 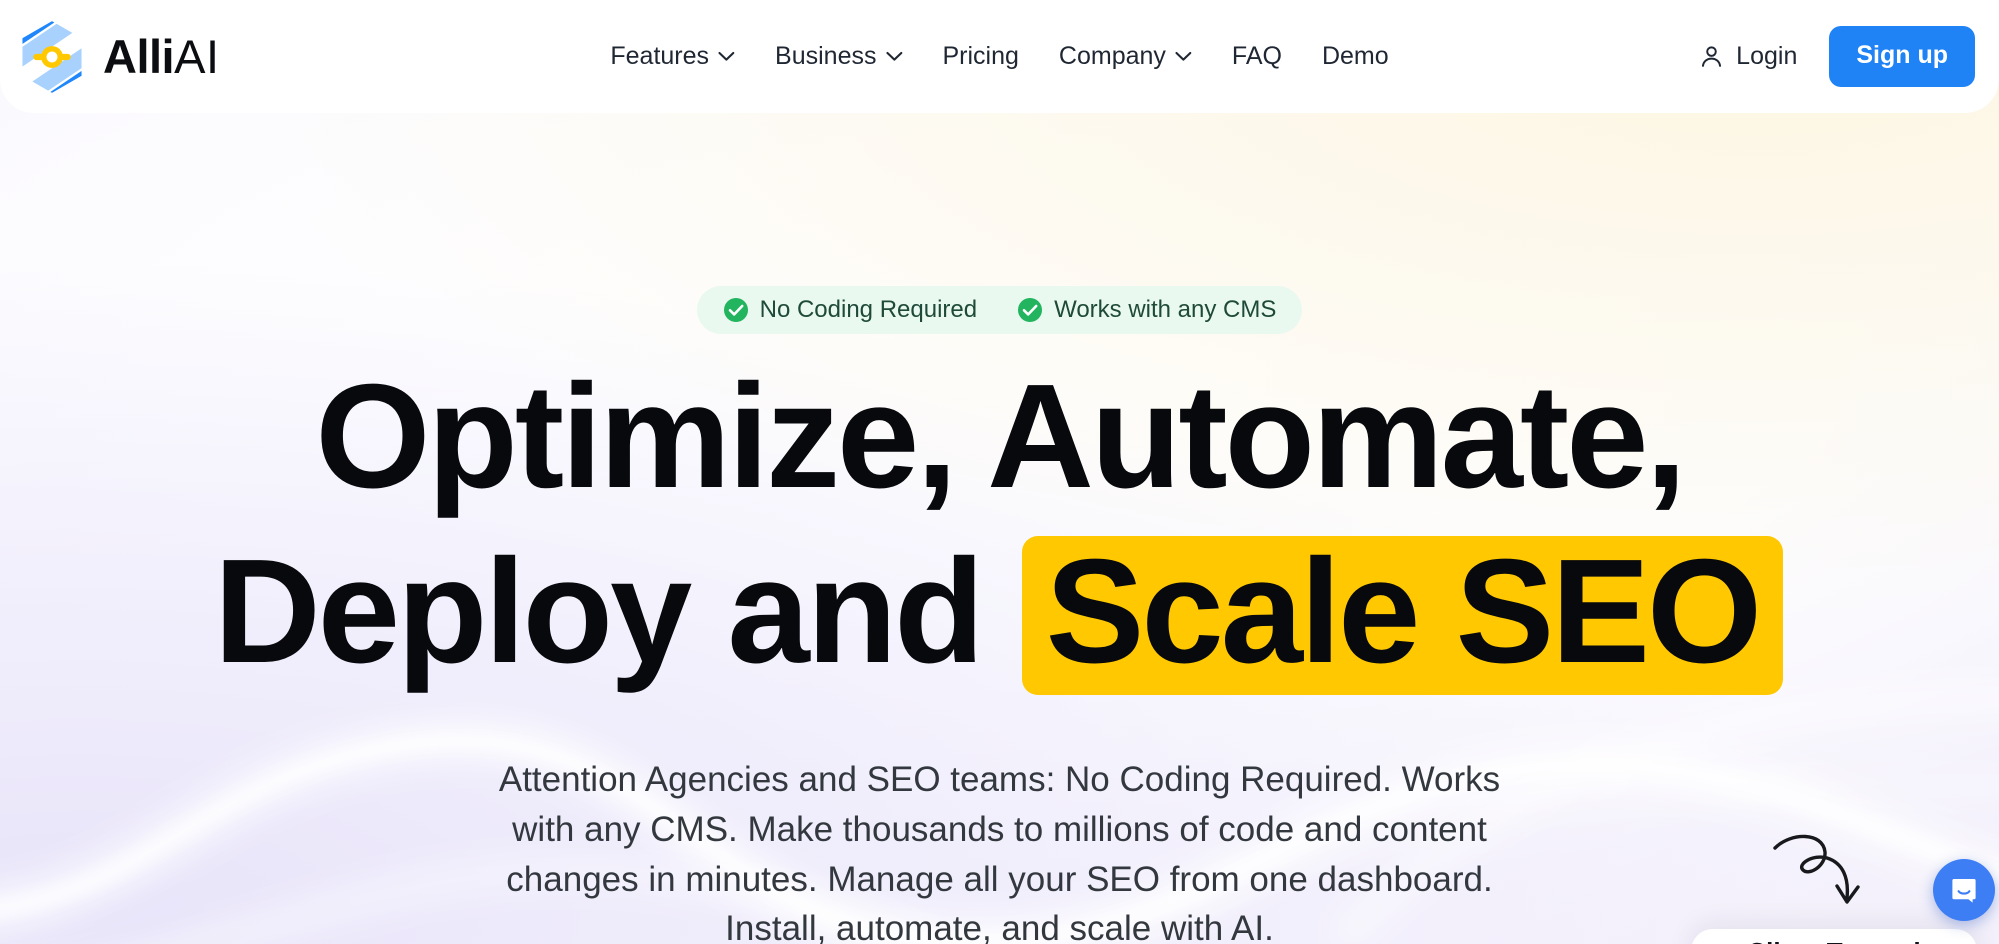 What do you see at coordinates (868, 309) in the screenshot?
I see `badge-label: No Coding Required` at bounding box center [868, 309].